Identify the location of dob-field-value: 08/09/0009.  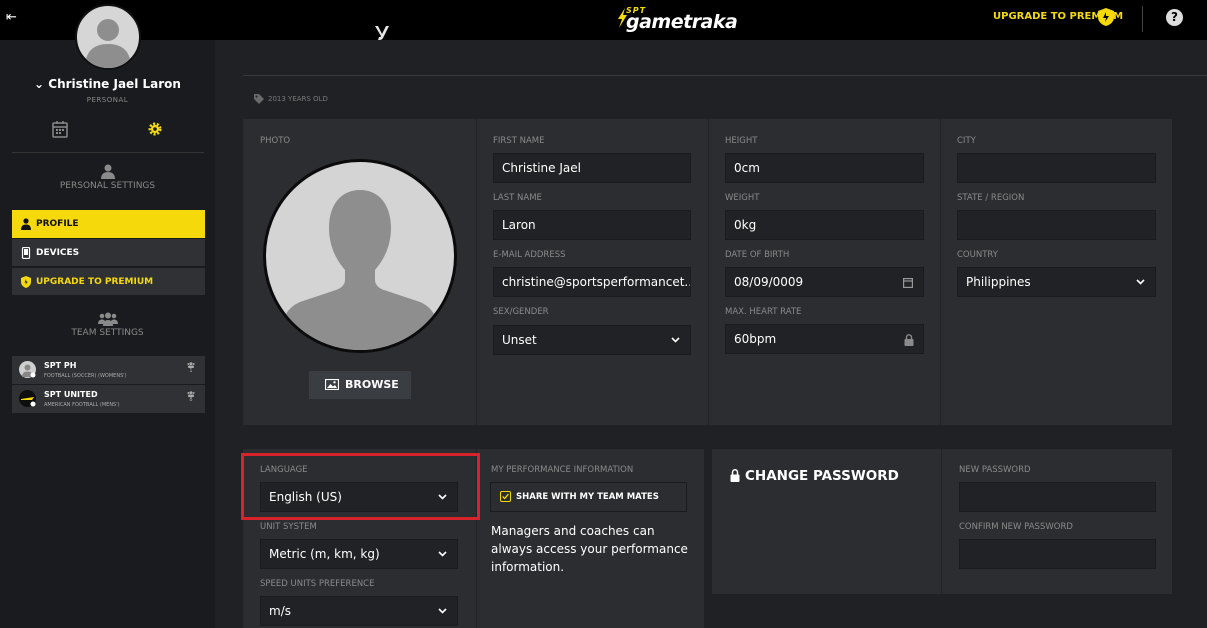
(769, 282).